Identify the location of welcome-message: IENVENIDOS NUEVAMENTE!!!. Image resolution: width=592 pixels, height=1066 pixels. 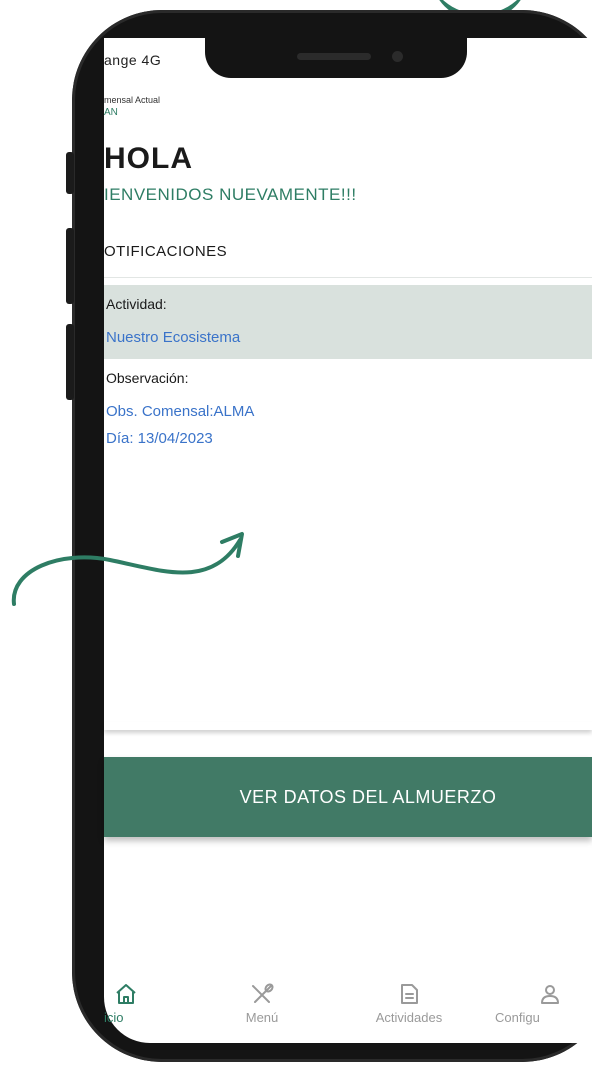
(230, 194).